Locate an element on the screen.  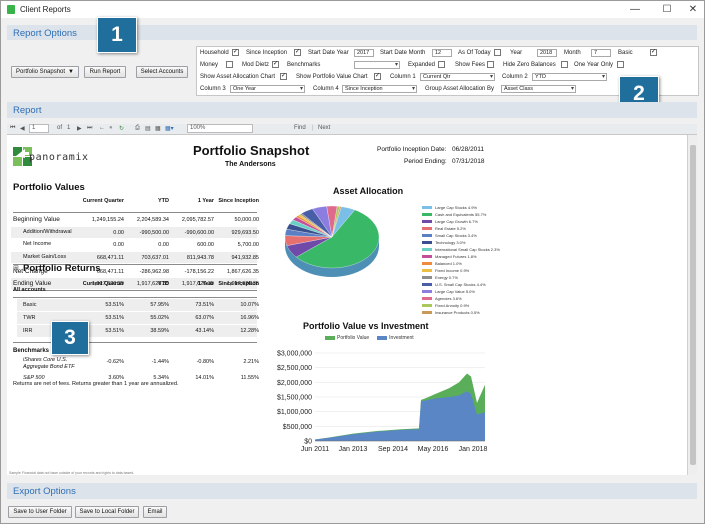
legend-item: Real Estate 5.2% is located at coordinates (444, 228).